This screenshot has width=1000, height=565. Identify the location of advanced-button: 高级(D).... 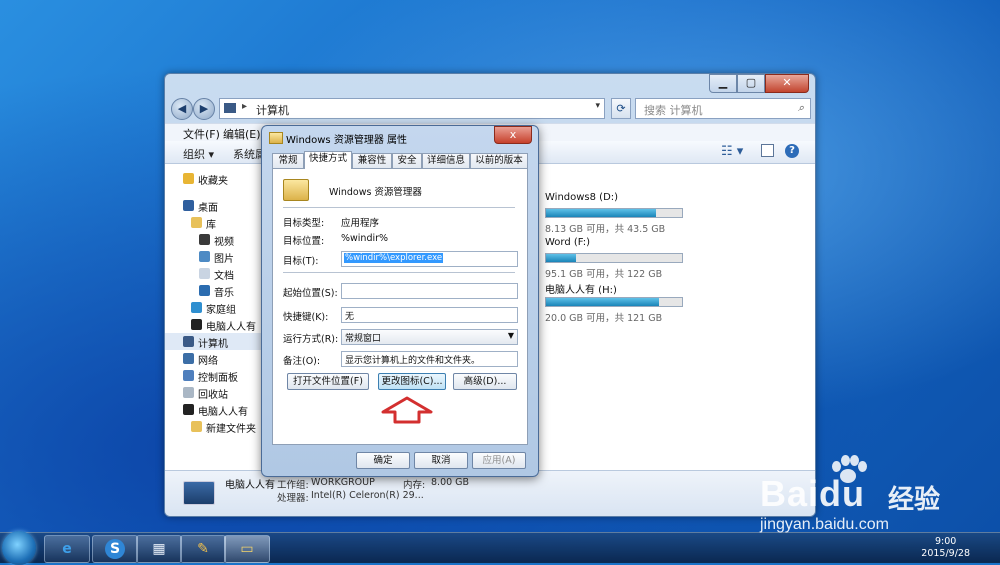
(485, 381).